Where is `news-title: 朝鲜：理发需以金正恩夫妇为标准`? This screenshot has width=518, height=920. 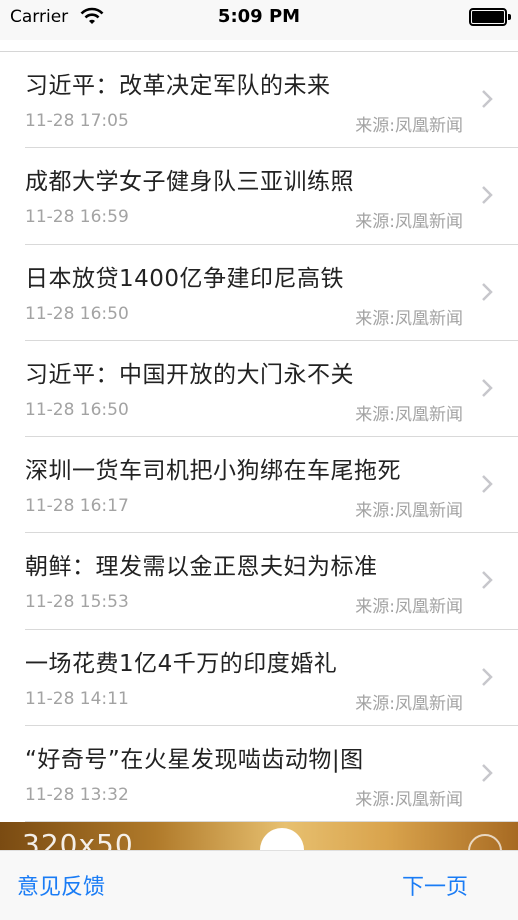 news-title: 朝鲜：理发需以金正恩夫妇为标准 is located at coordinates (201, 567).